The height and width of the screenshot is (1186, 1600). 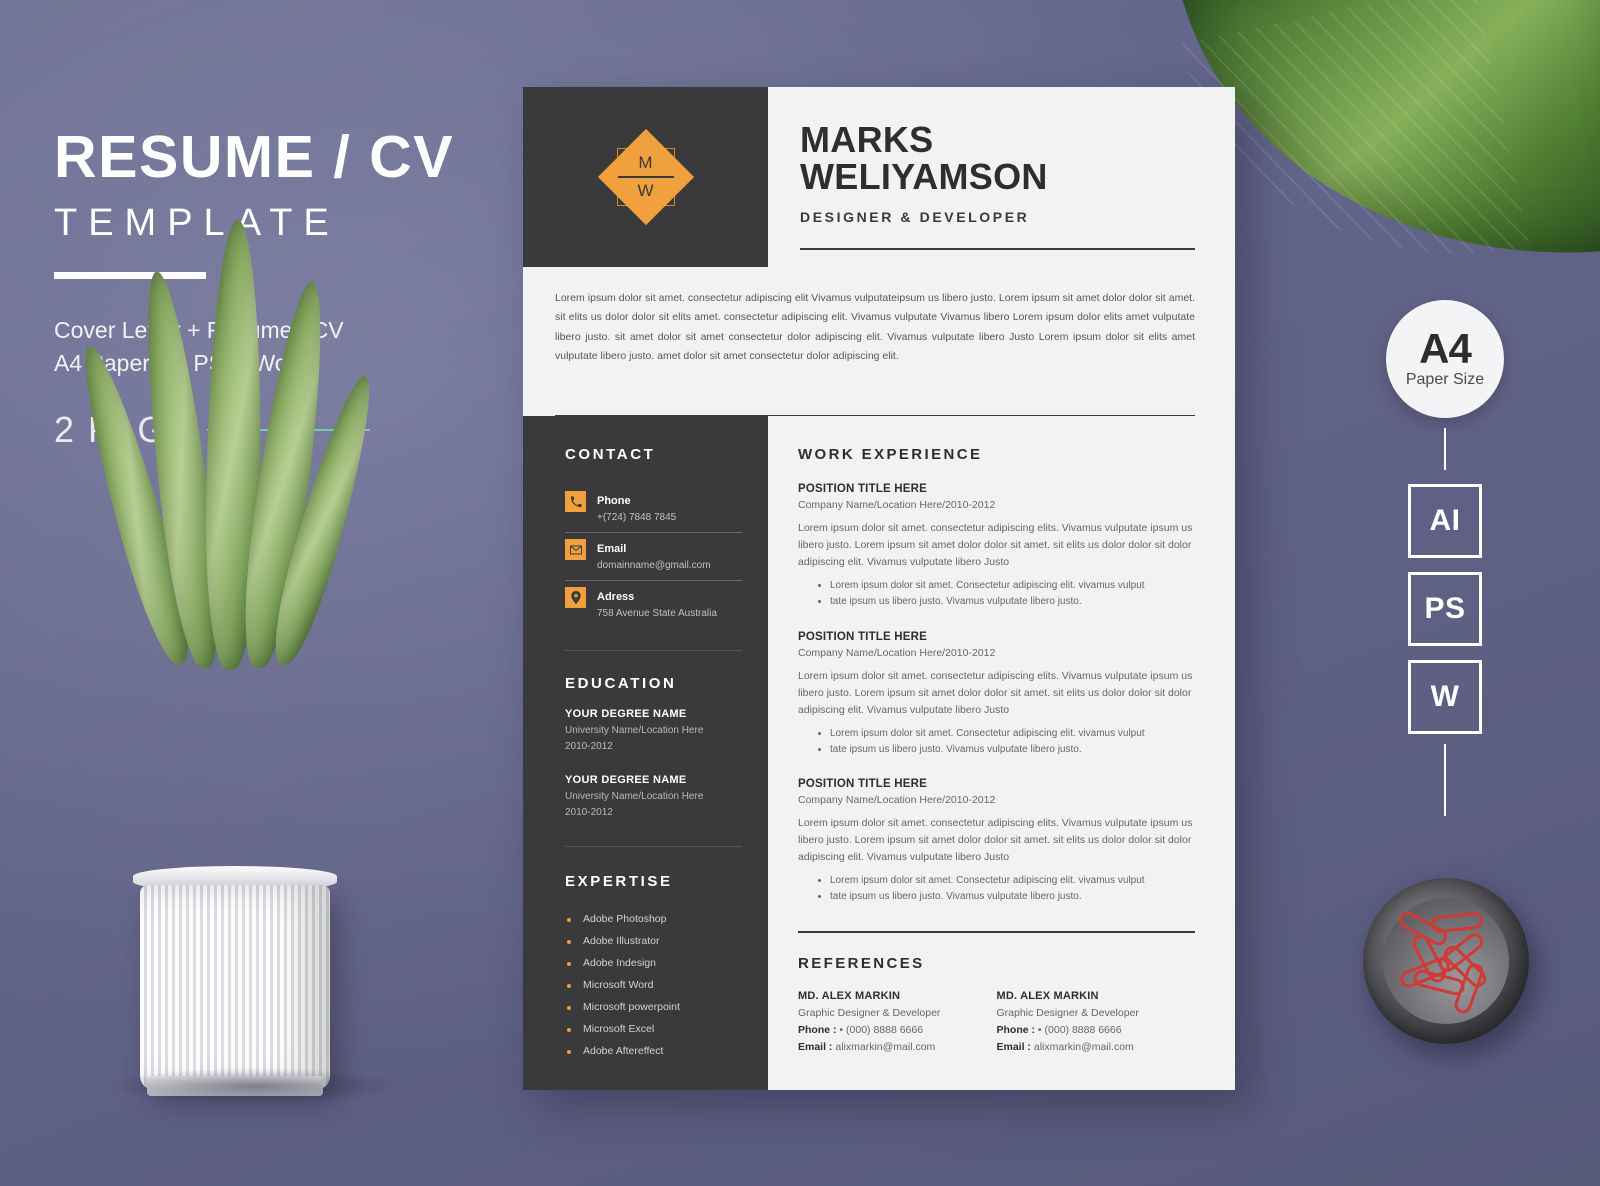 I want to click on plant-shadow, so click(x=255, y=1086).